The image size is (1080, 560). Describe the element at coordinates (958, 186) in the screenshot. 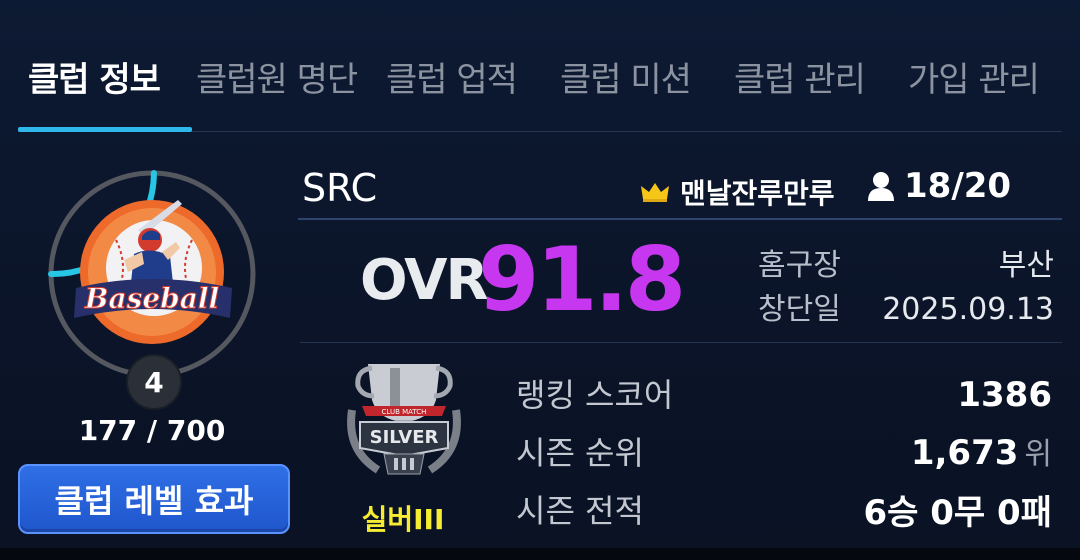

I see `club-member-count-value: 18/20` at that location.